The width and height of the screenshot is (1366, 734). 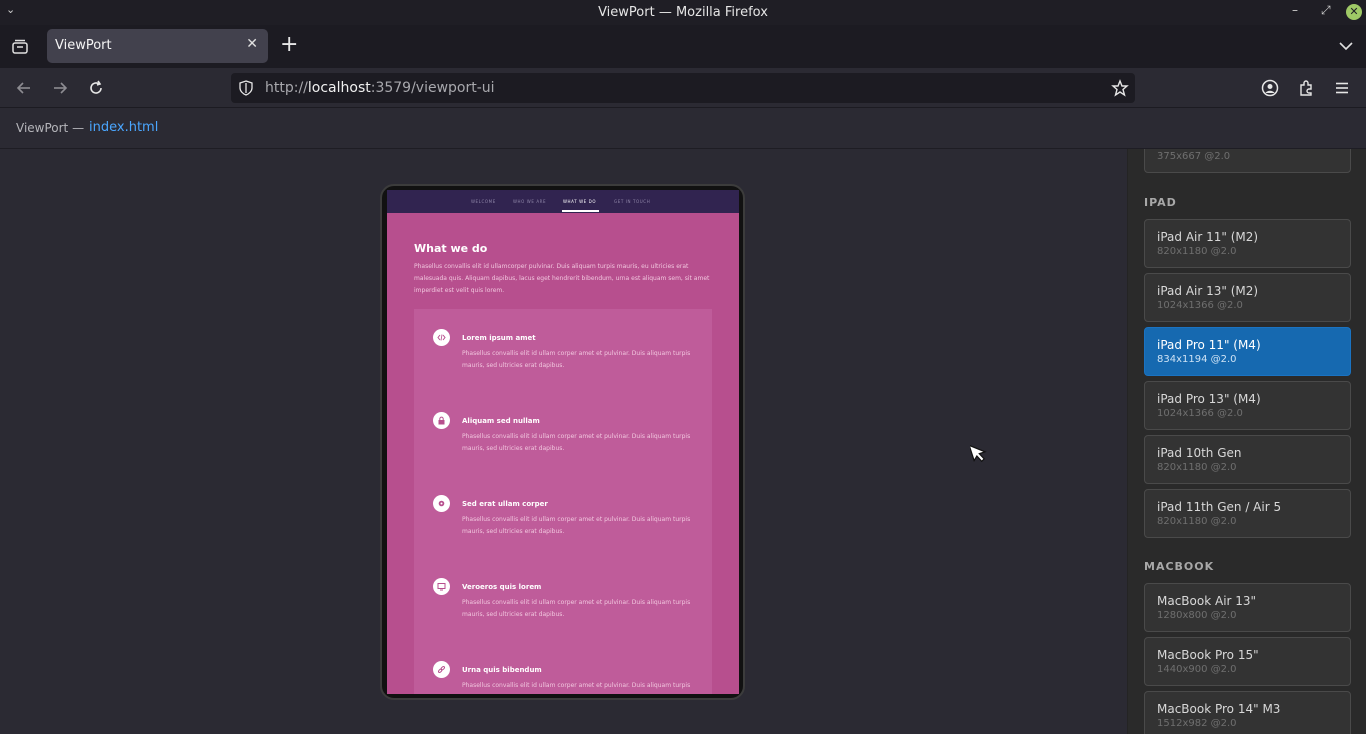 What do you see at coordinates (1160, 202) in the screenshot?
I see `group-label-ipad: IPAD` at bounding box center [1160, 202].